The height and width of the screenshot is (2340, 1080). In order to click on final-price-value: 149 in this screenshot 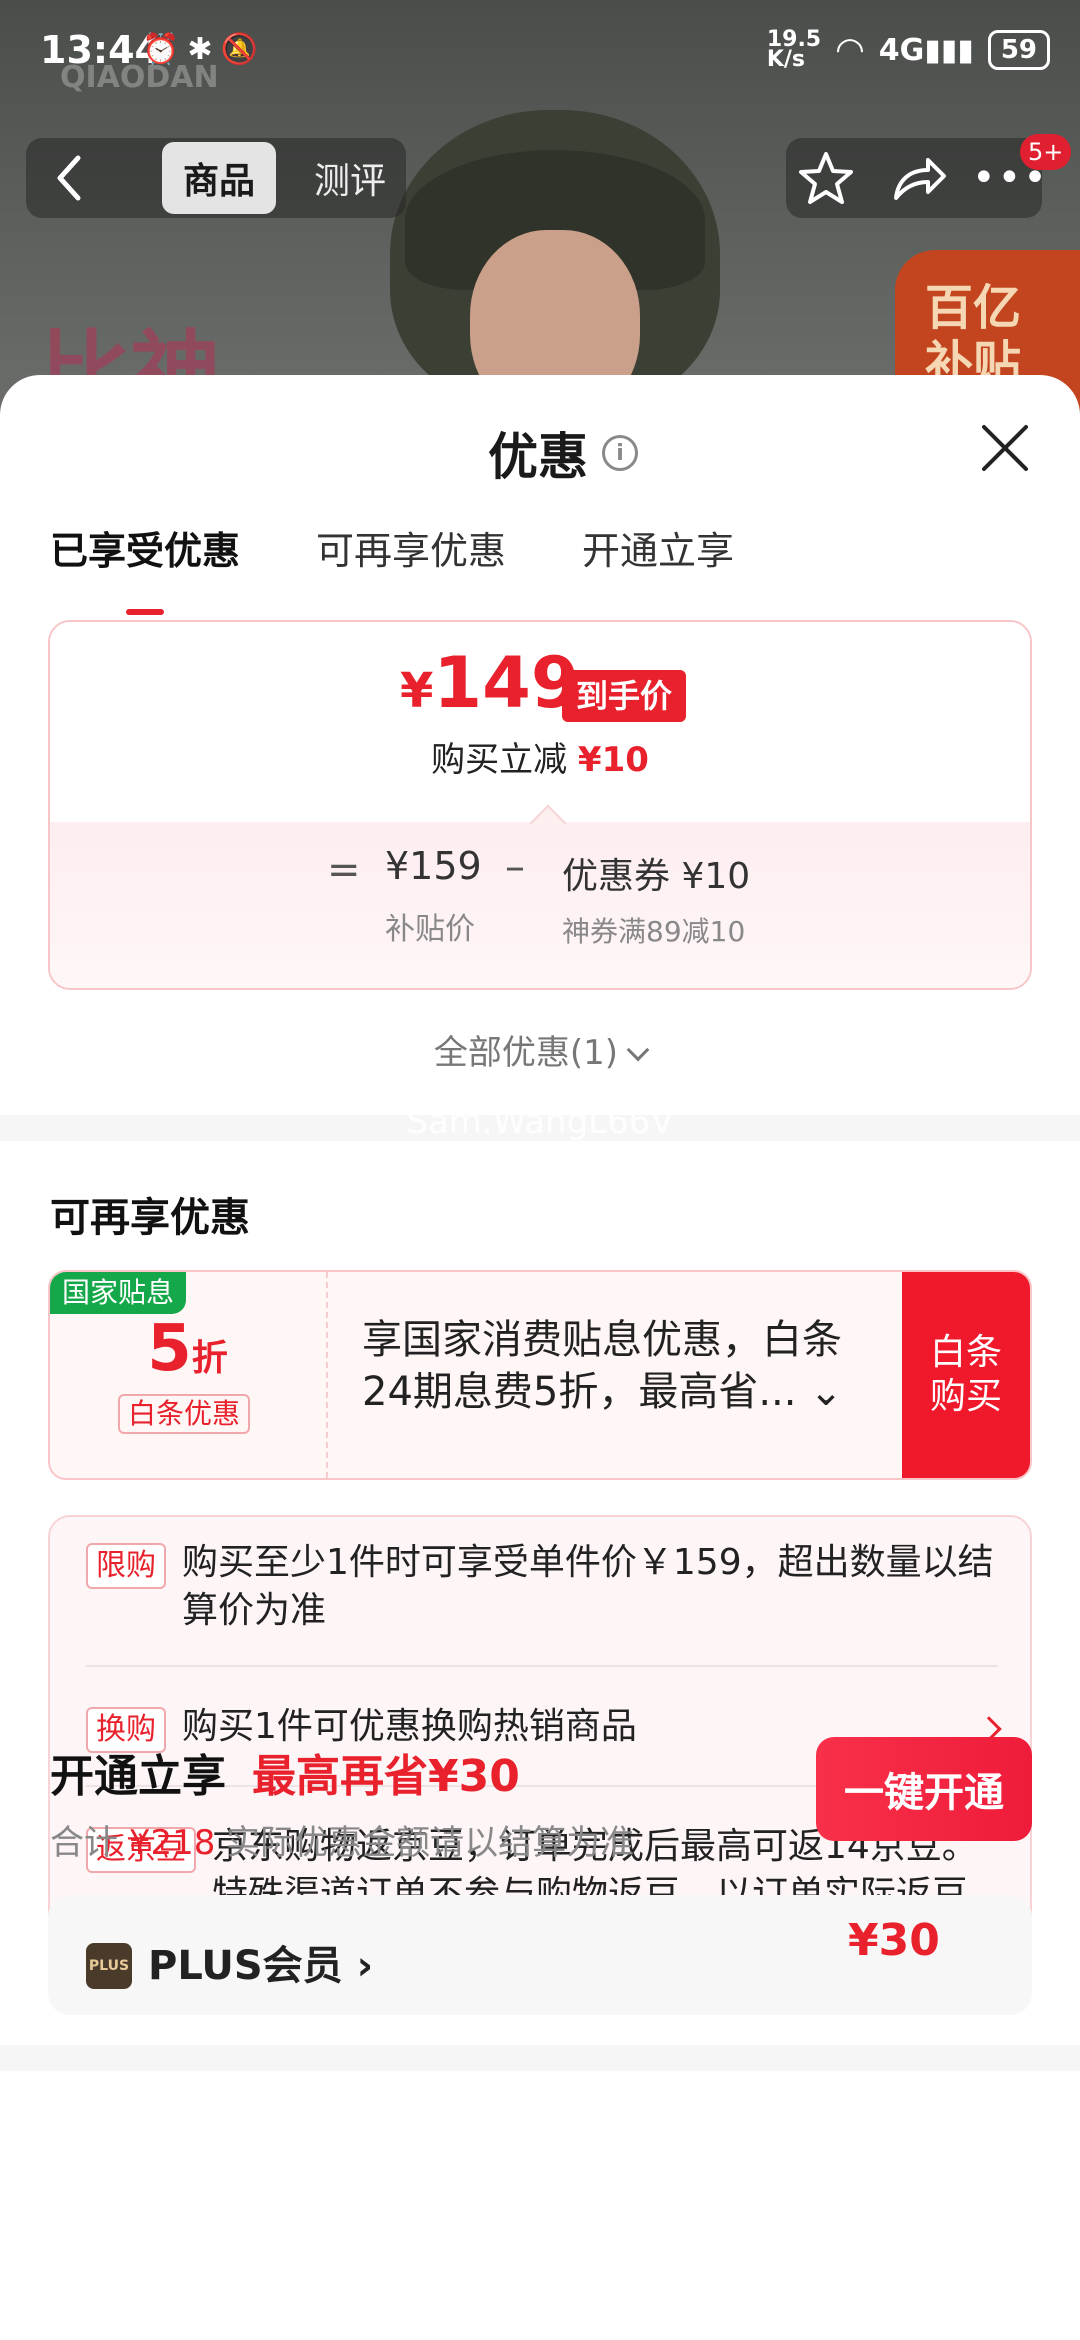, I will do `click(506, 683)`.